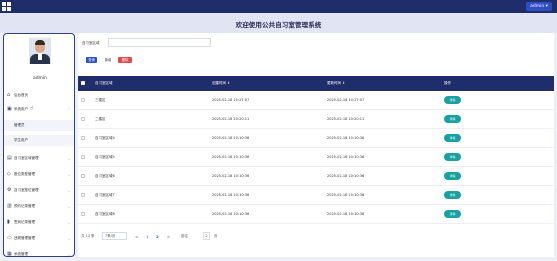 This screenshot has height=261, width=557. Describe the element at coordinates (231, 119) in the screenshot. I see `cell-created: 2025-02-18 10:20:11` at that location.